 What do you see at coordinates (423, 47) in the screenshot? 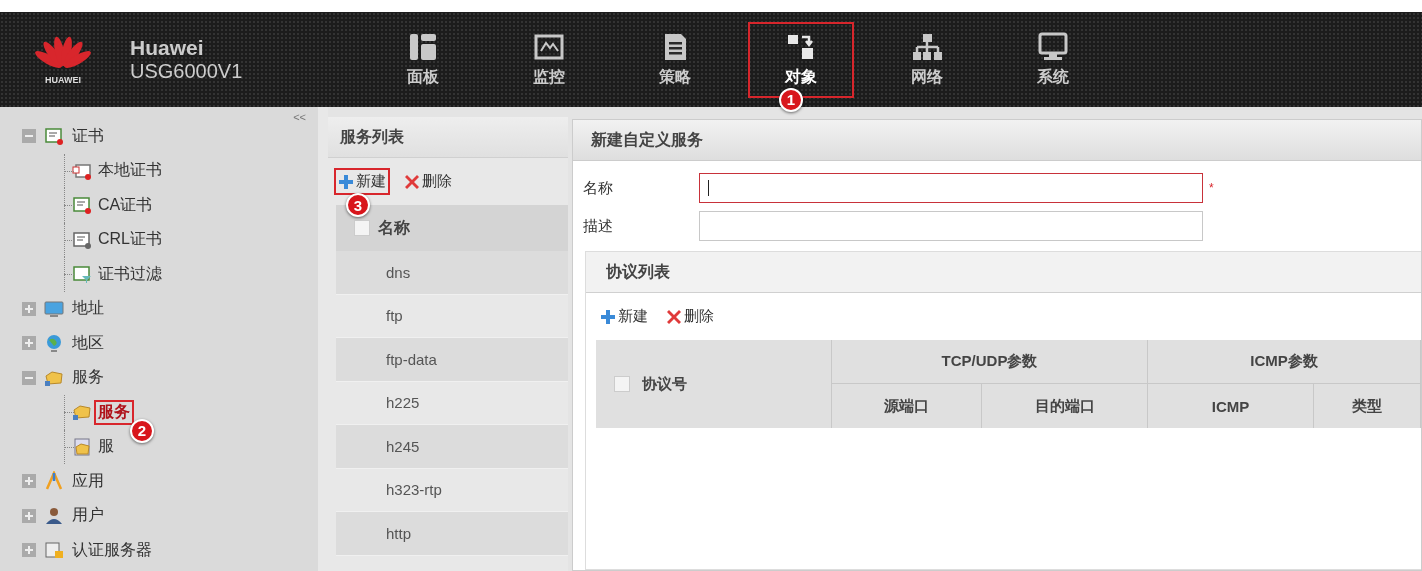
I see `dashboard-icon` at bounding box center [423, 47].